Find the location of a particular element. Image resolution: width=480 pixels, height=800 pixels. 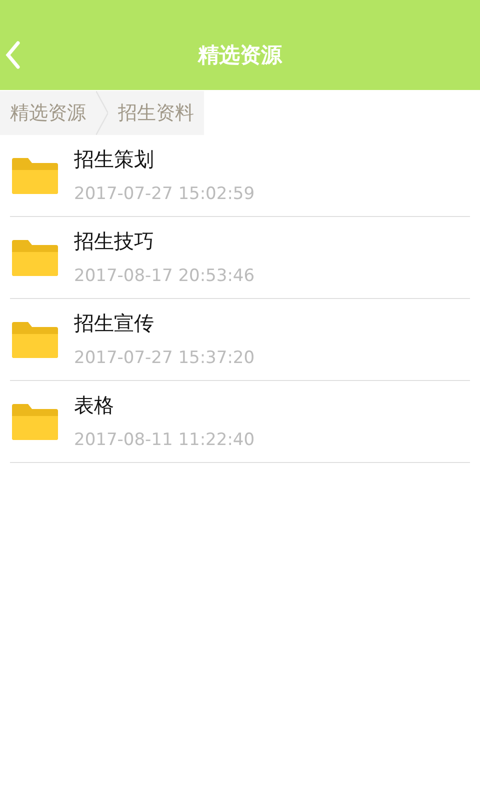

back-icon is located at coordinates (13, 55).